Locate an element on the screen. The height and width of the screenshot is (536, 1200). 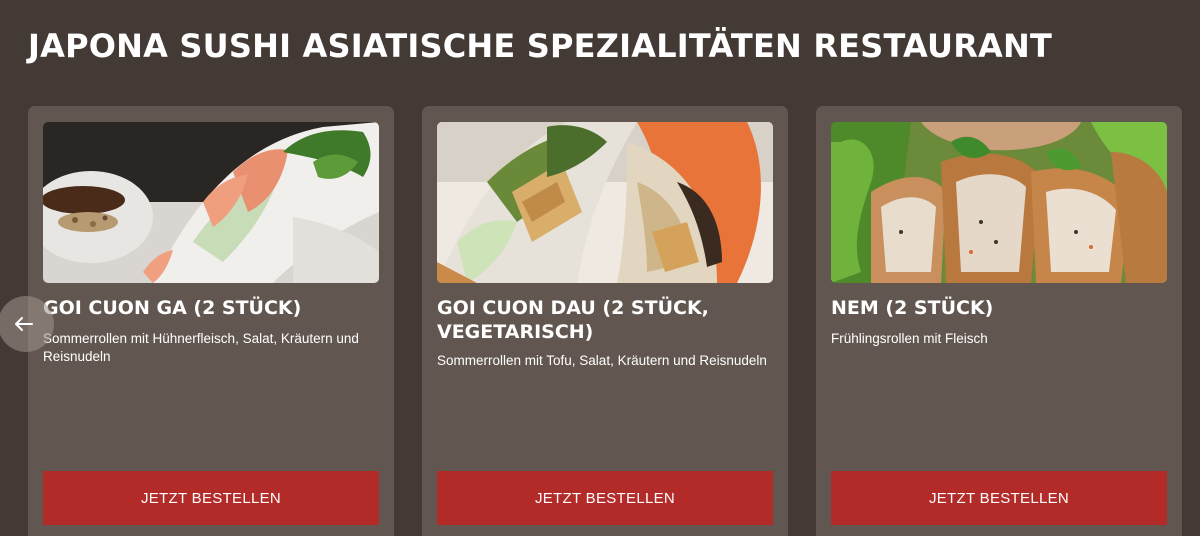
dish-image-goi-cuon-ga is located at coordinates (211, 202).